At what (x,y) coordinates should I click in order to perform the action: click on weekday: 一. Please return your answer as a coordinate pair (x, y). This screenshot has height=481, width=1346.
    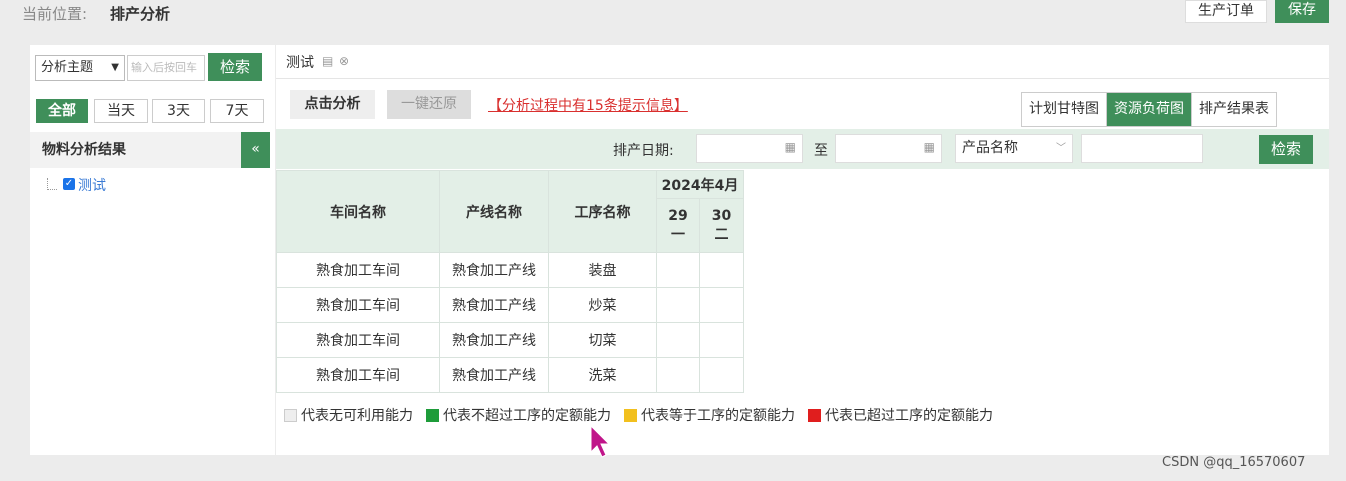
    Looking at the image, I should click on (678, 234).